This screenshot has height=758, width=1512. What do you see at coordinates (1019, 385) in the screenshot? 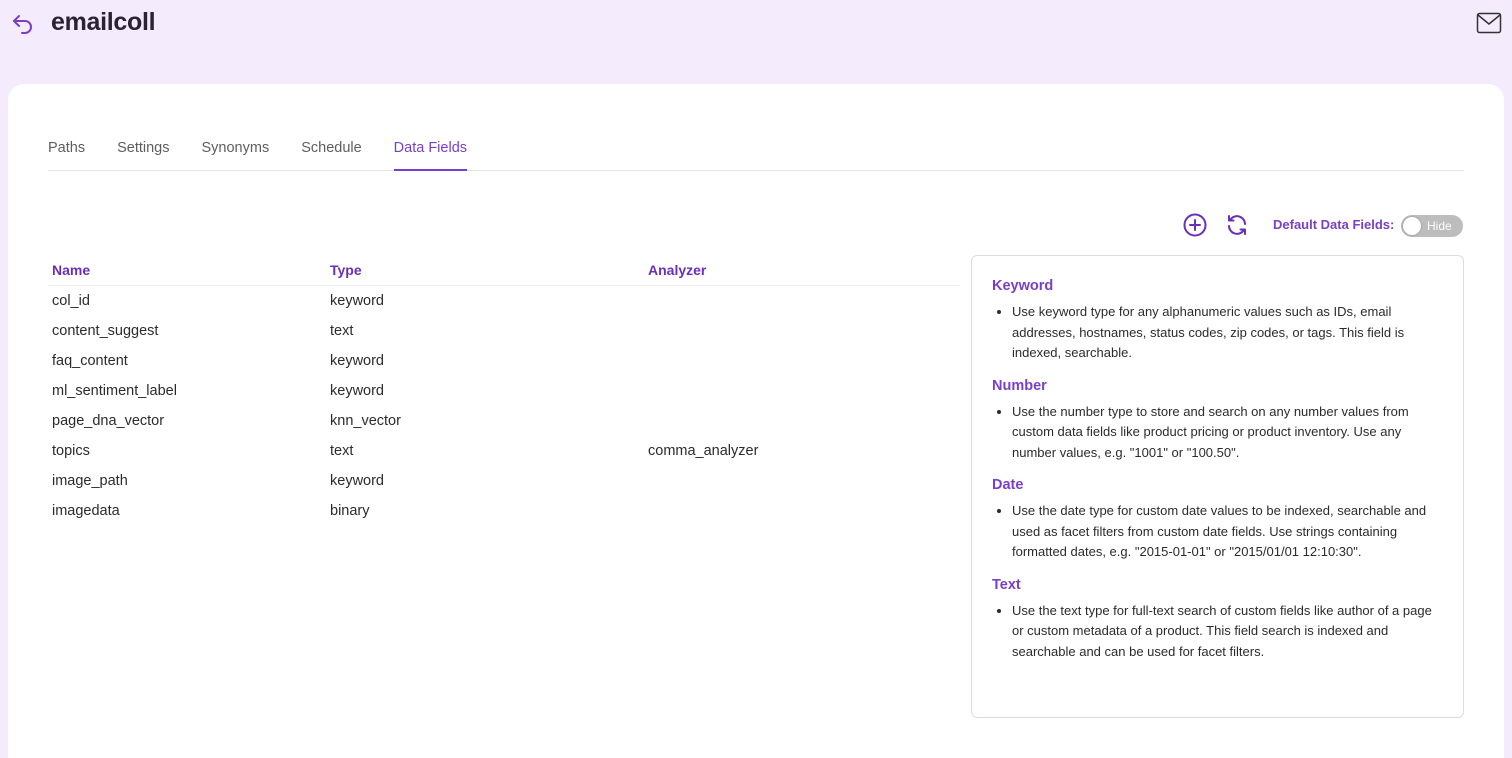
I see `help-heading: Number` at bounding box center [1019, 385].